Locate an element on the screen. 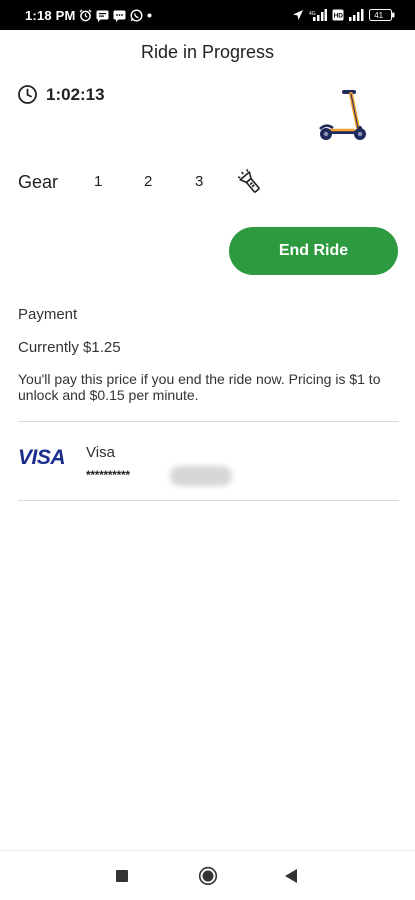 This screenshot has width=415, height=900. dot-icon is located at coordinates (149, 15).